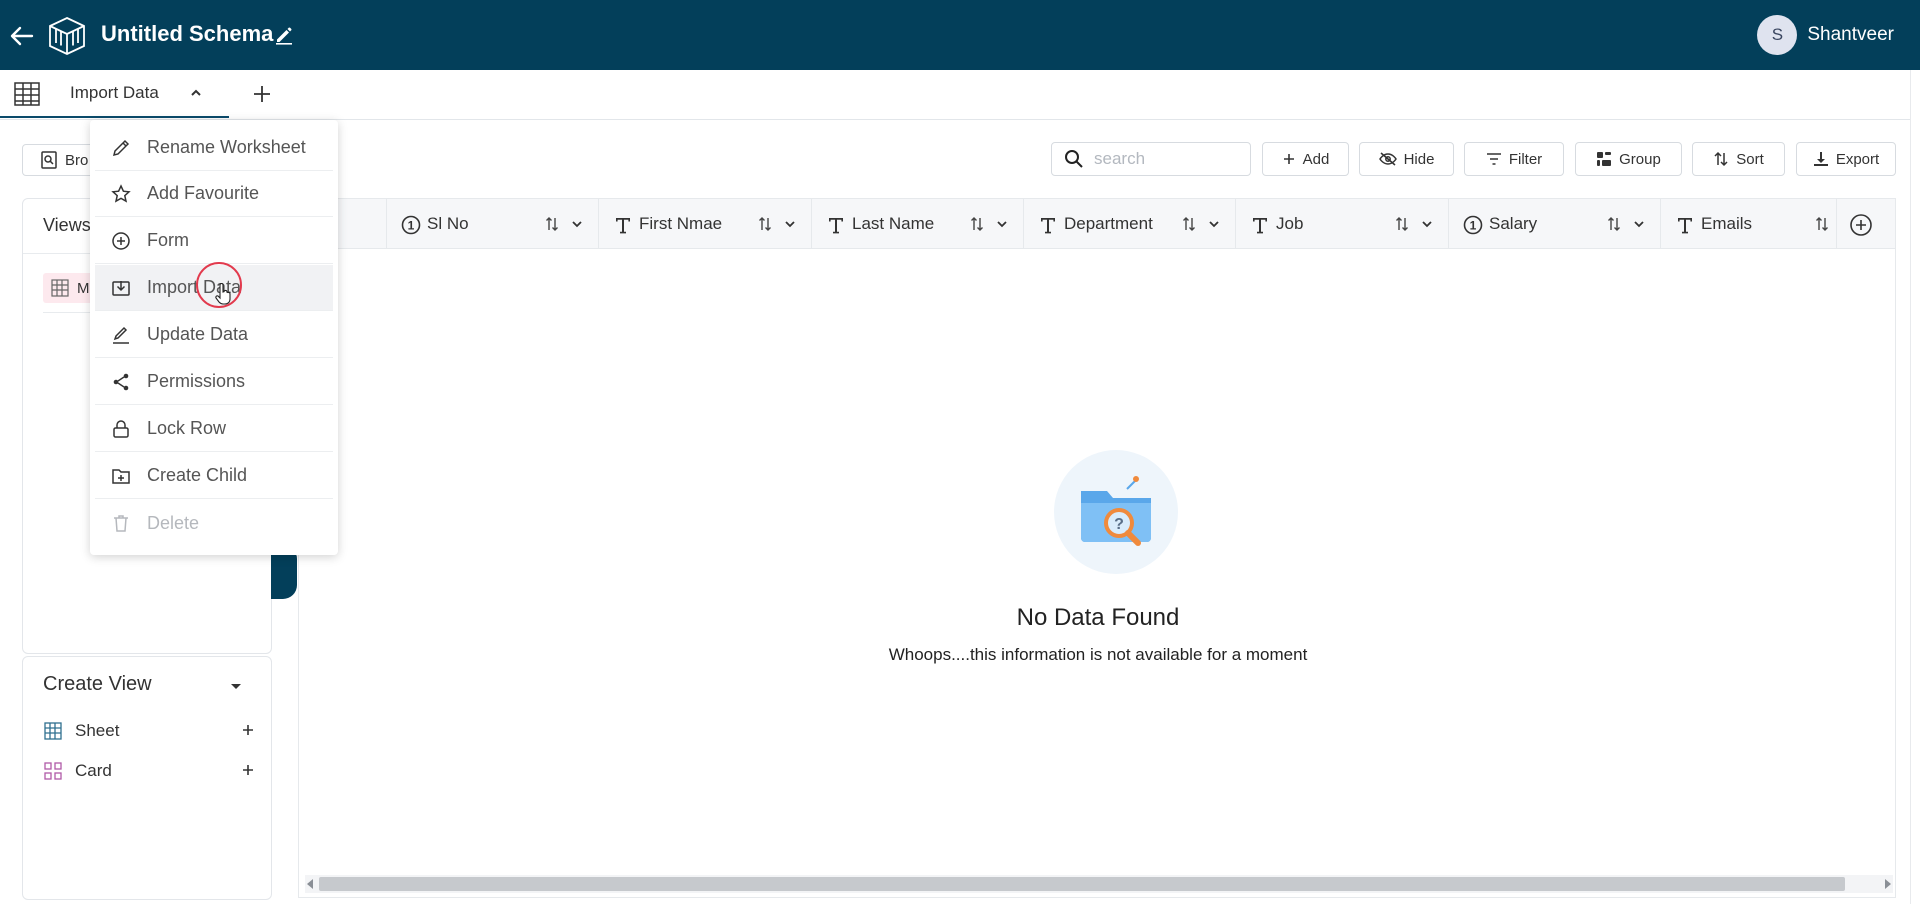 The image size is (1920, 904). I want to click on tab-import-data: Import Data, so click(114, 94).